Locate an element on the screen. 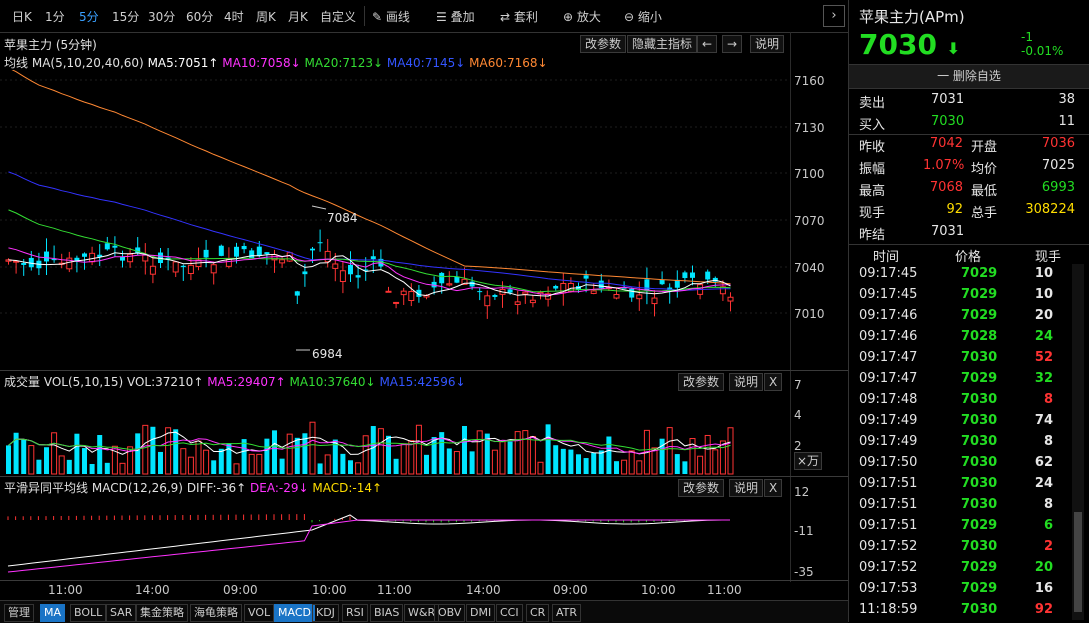 This screenshot has height=623, width=1089. trade-time: 09:17:45 is located at coordinates (888, 273).